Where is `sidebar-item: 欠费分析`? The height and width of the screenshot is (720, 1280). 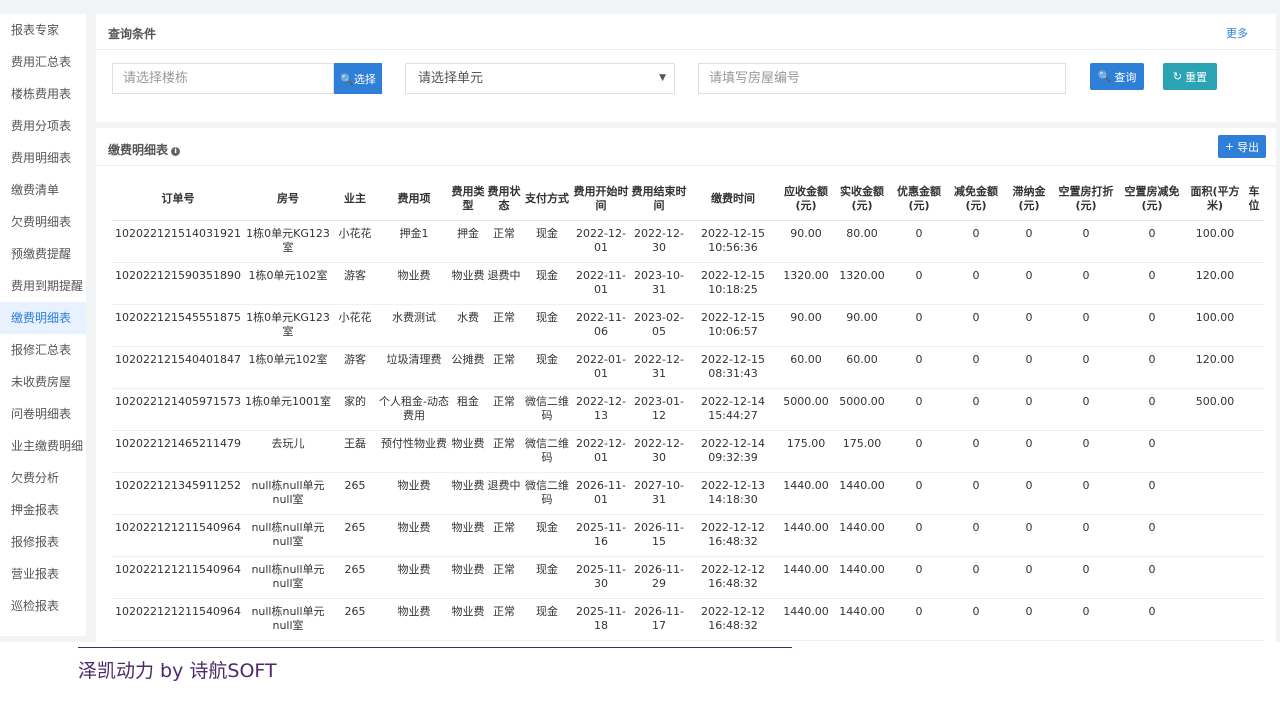
sidebar-item: 欠费分析 is located at coordinates (43, 478).